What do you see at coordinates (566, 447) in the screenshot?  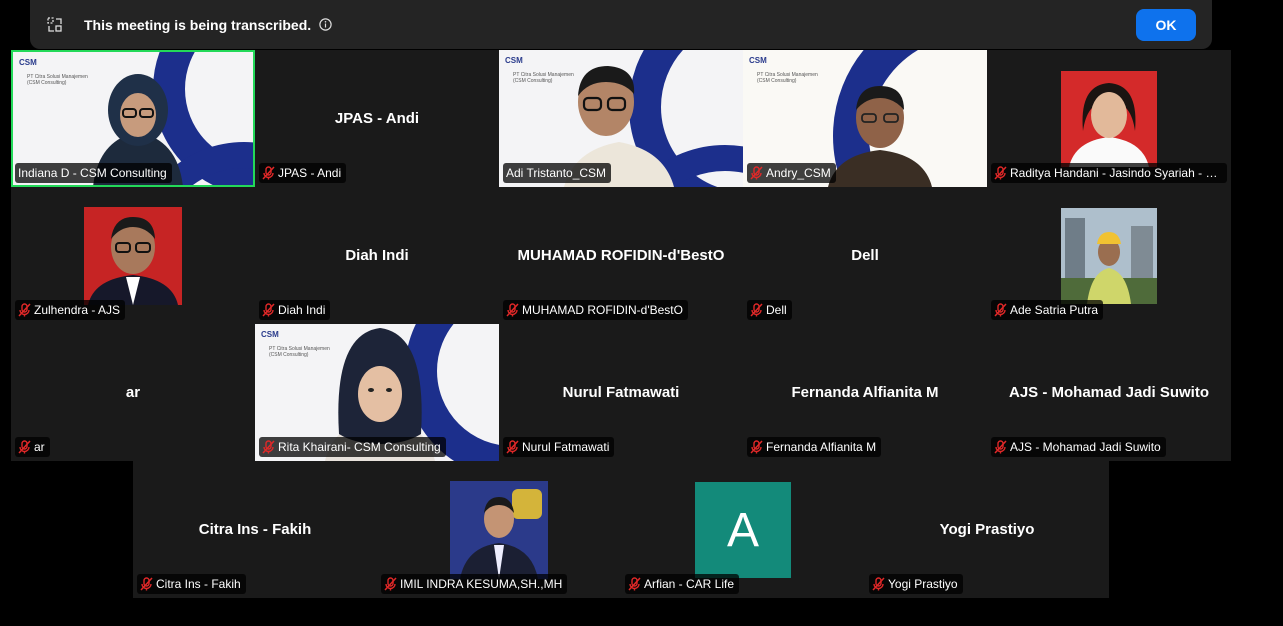 I see `participant-name: Nurul Fatmawati` at bounding box center [566, 447].